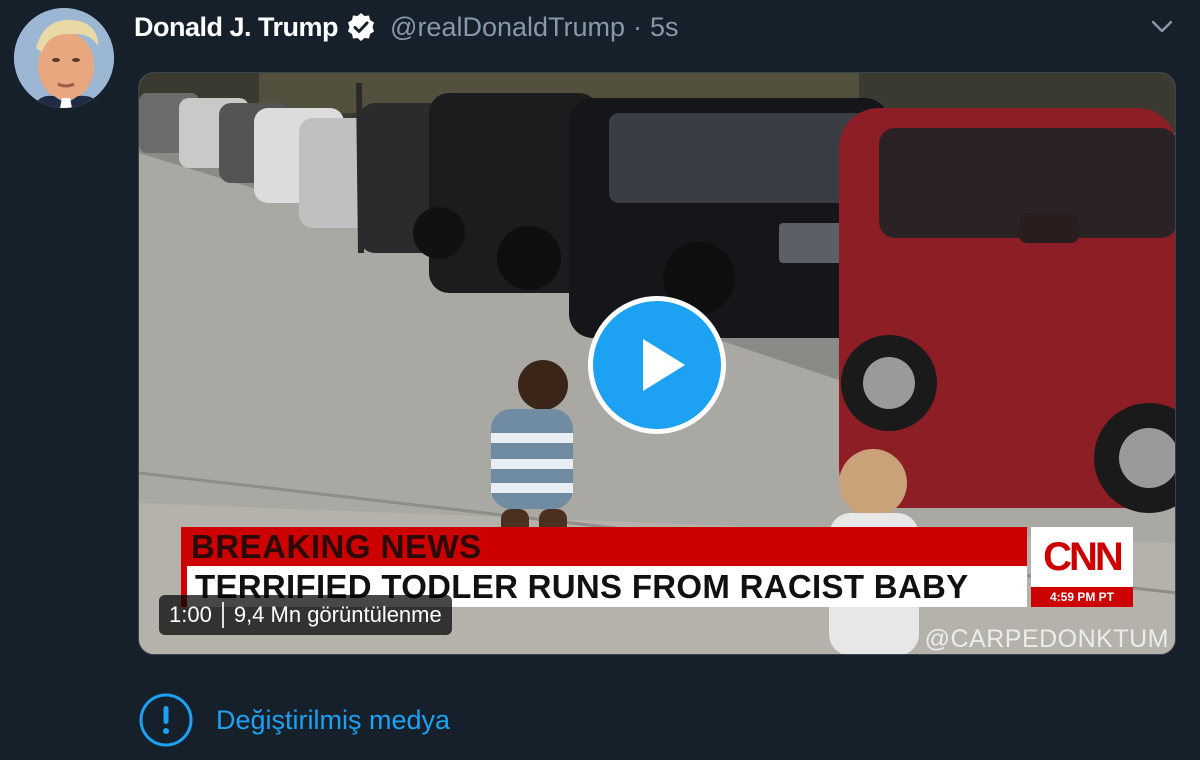 The height and width of the screenshot is (760, 1200). What do you see at coordinates (361, 27) in the screenshot?
I see `verified-badge-icon` at bounding box center [361, 27].